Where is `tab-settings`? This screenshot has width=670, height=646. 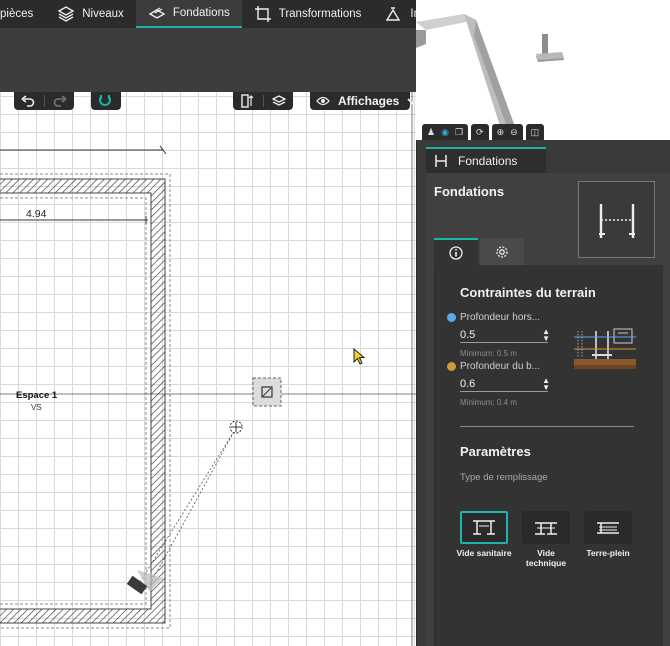
tab-settings is located at coordinates (502, 251).